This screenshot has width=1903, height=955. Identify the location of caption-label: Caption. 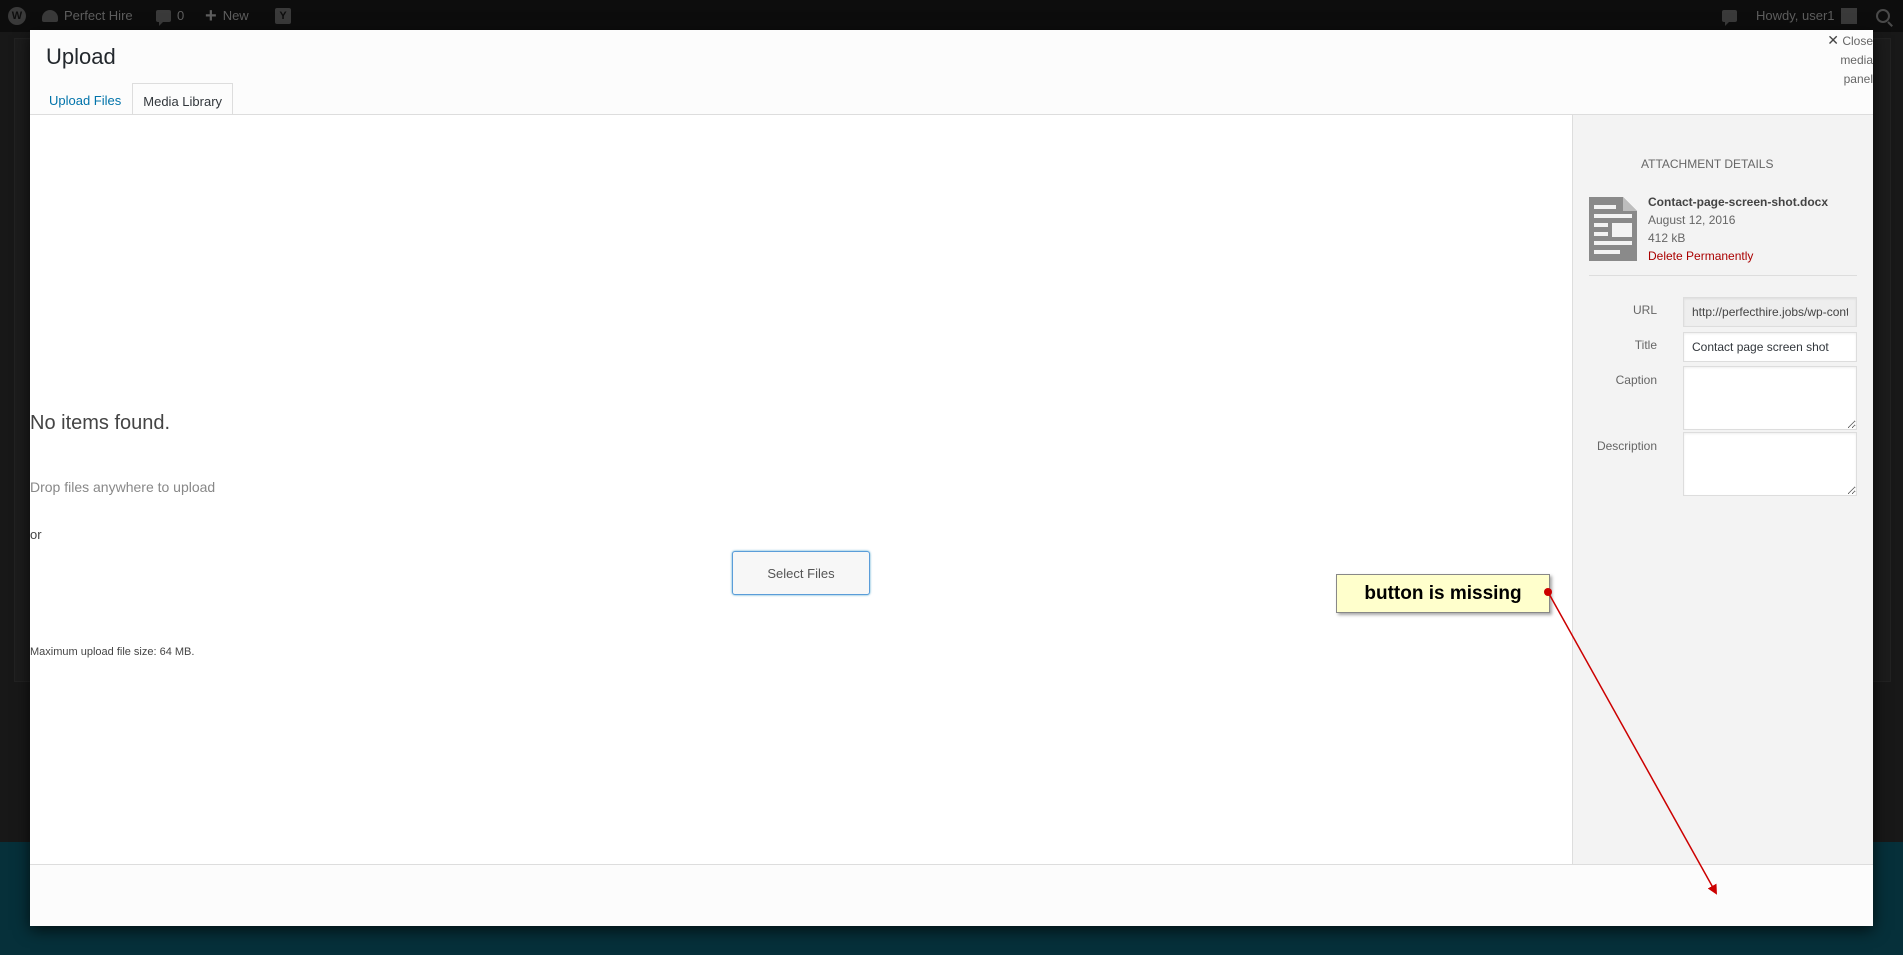
(1636, 380).